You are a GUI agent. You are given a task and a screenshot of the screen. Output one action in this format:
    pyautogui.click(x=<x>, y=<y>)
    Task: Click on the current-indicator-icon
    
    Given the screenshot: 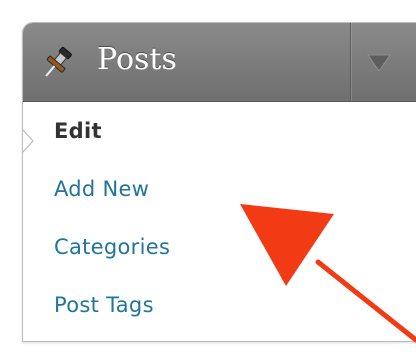 What is the action you would take?
    pyautogui.click(x=29, y=135)
    